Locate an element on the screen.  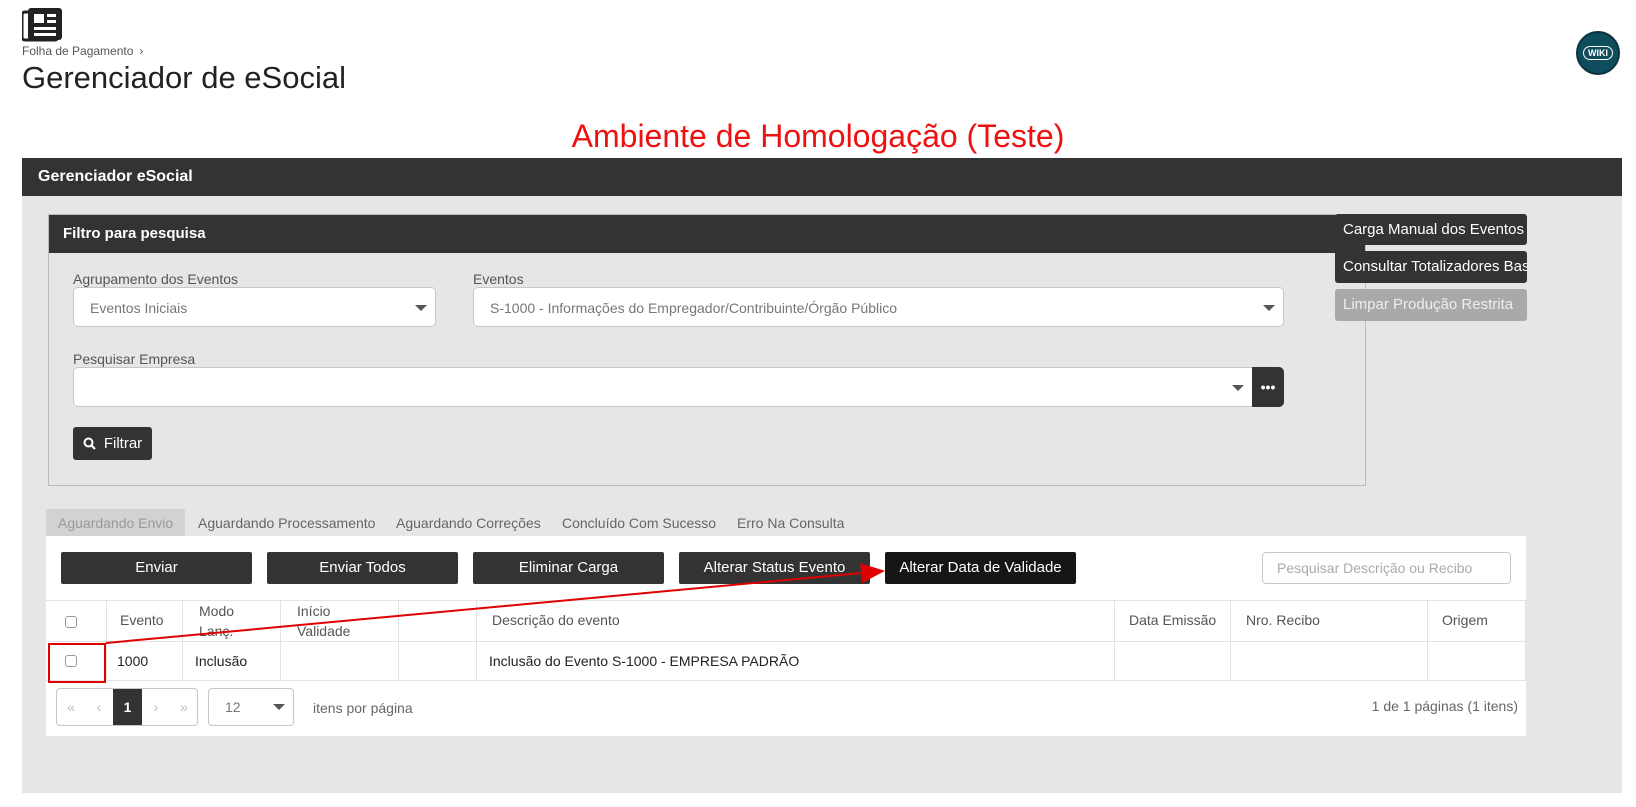
annotation-arrow is located at coordinates (495, 603).